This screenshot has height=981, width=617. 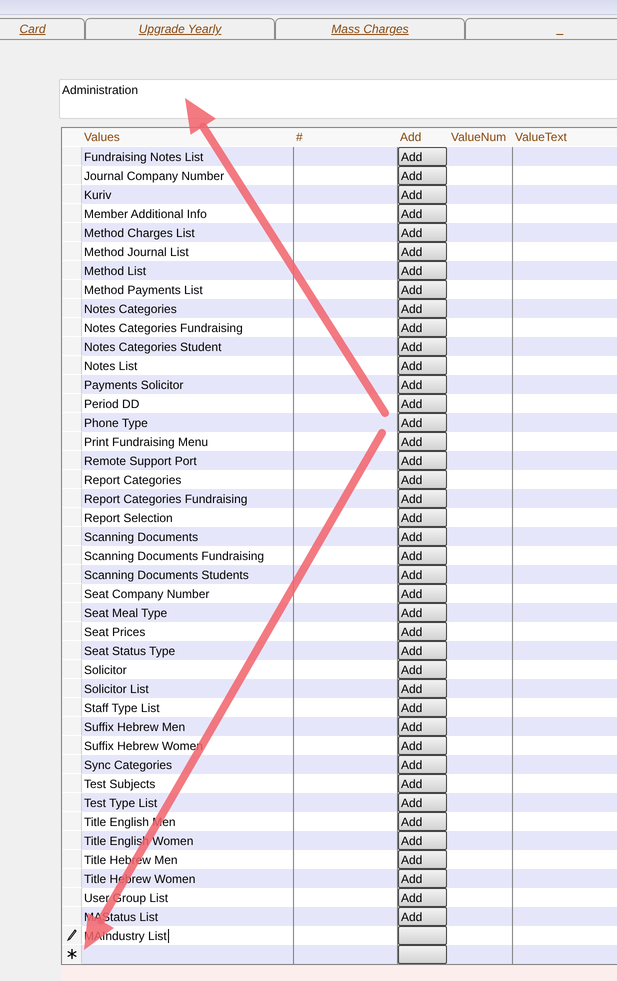 I want to click on value-text: Kuriv, so click(x=98, y=195).